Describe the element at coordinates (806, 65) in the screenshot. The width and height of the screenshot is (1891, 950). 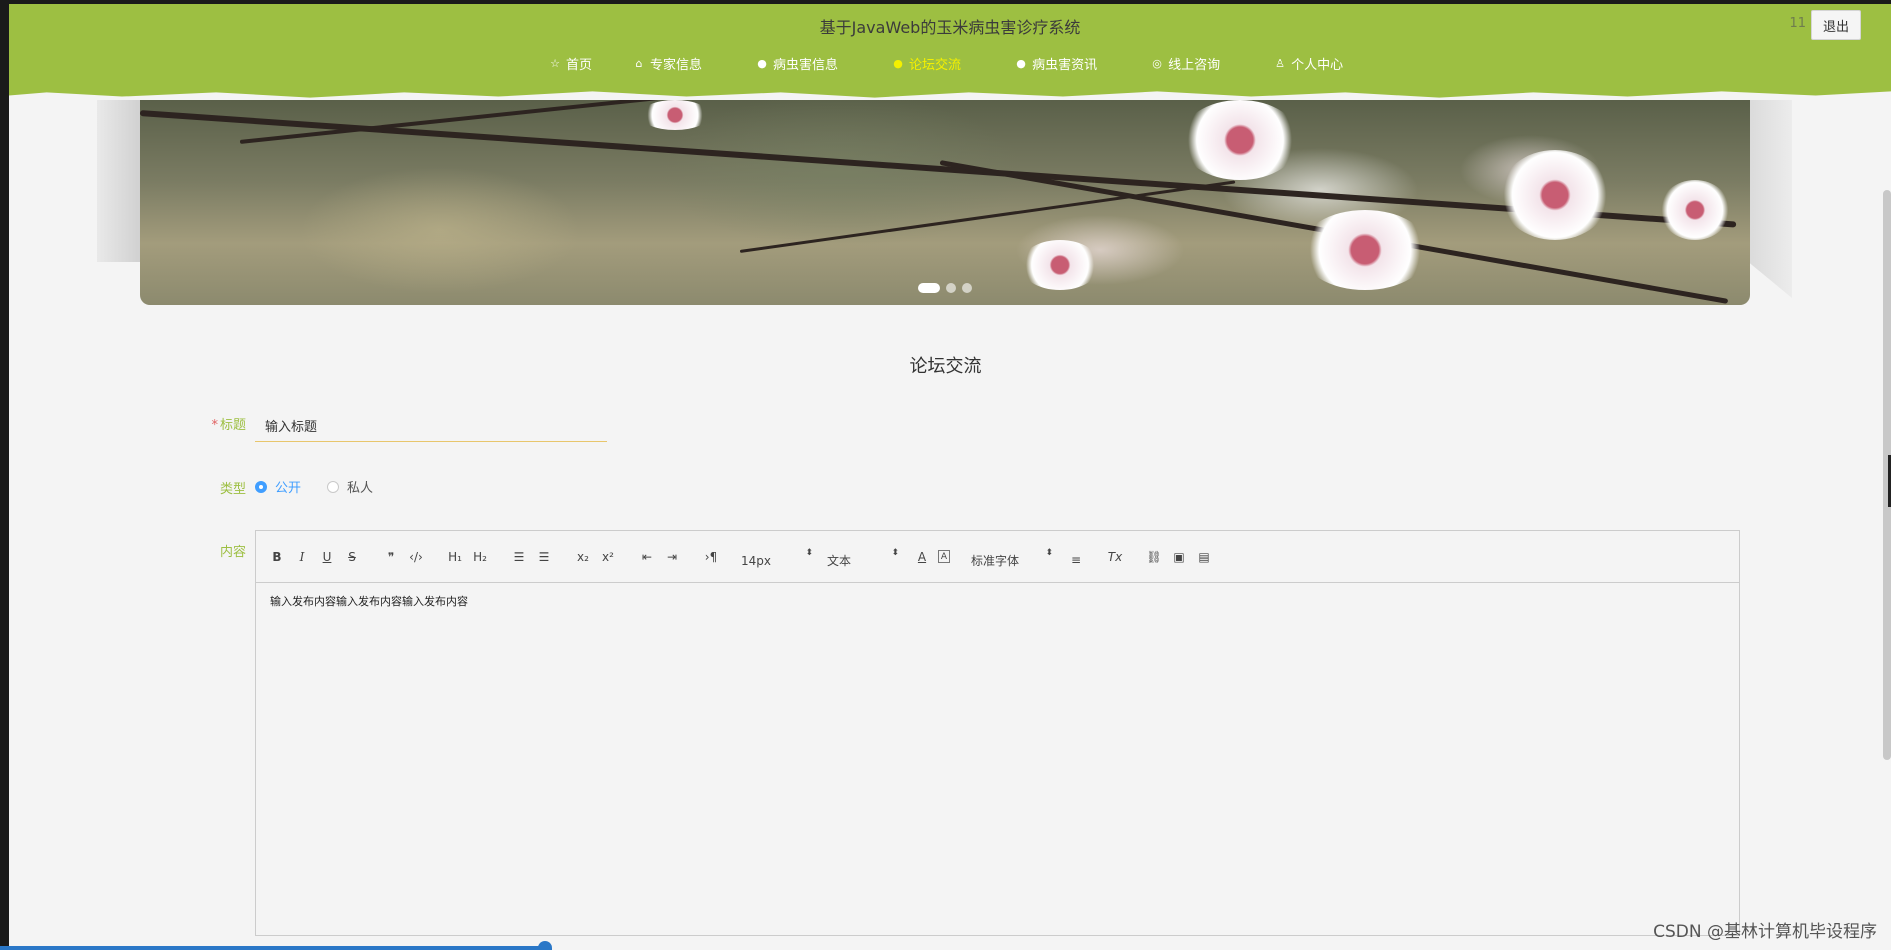
I see `nav-label: 病虫害信息` at that location.